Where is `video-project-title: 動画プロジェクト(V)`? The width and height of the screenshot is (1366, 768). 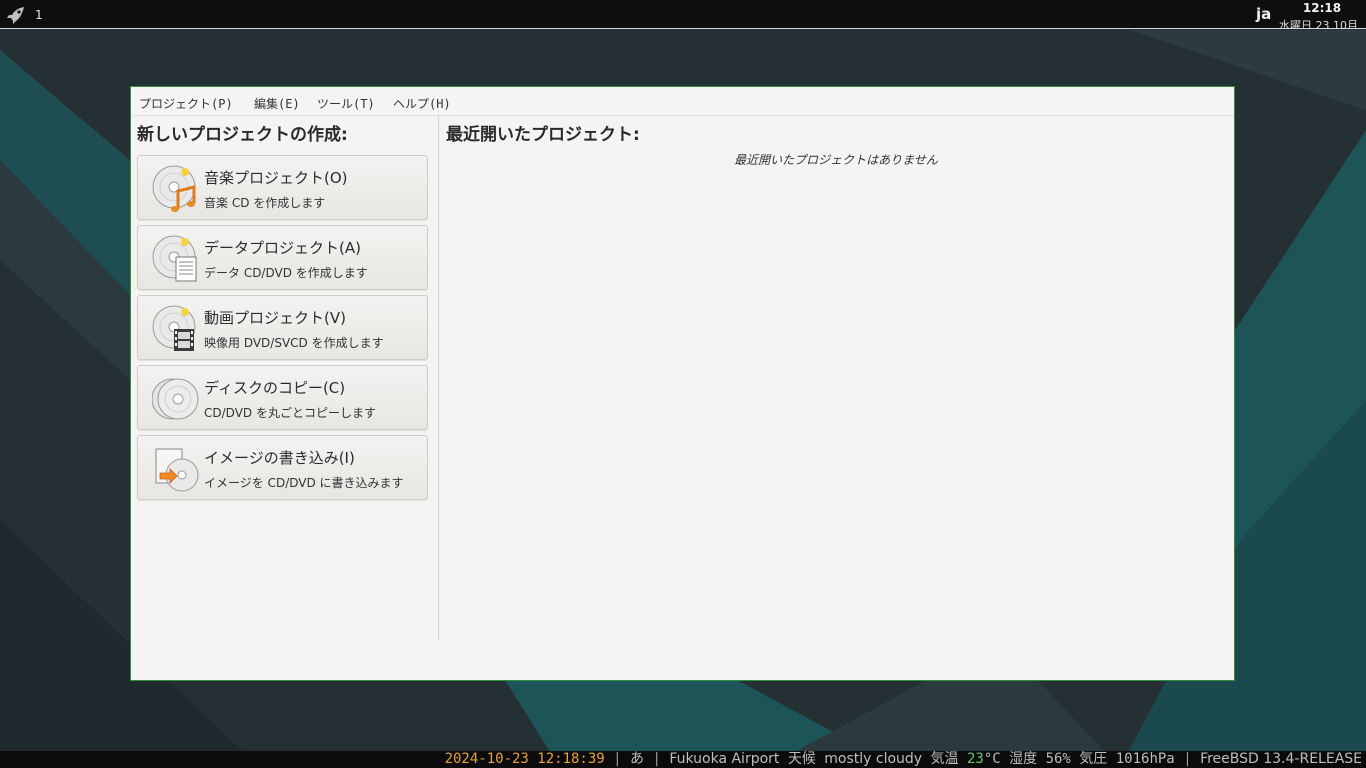
video-project-title: 動画プロジェクト(V) is located at coordinates (275, 318).